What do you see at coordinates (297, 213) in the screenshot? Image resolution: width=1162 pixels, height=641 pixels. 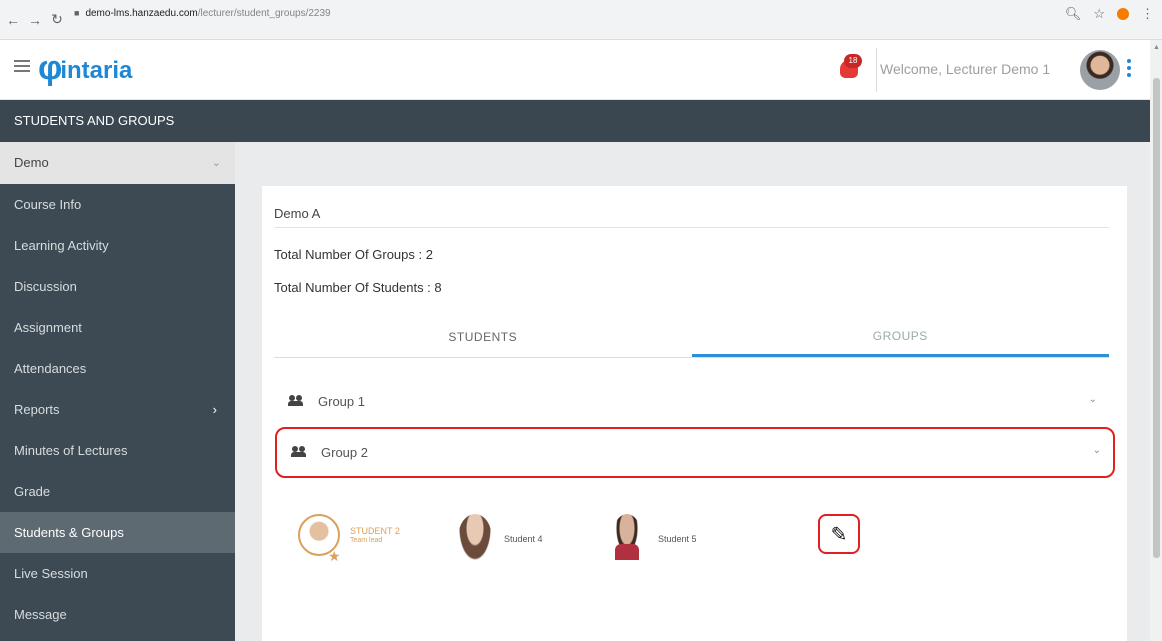 I see `course-name: Demo A` at bounding box center [297, 213].